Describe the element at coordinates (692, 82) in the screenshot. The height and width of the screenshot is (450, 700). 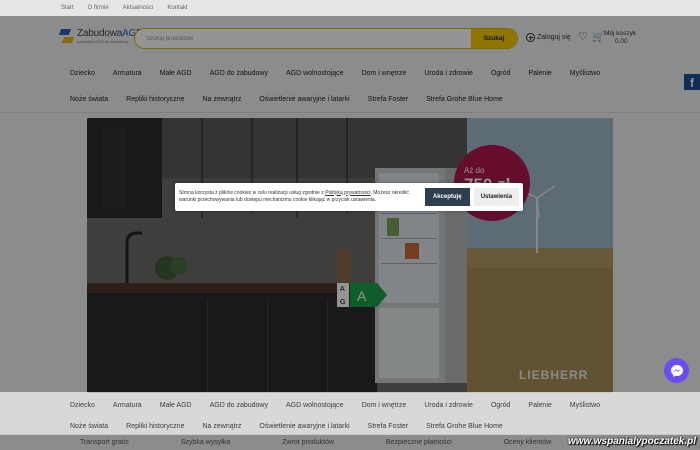
I see `facebook-icon: f` at that location.